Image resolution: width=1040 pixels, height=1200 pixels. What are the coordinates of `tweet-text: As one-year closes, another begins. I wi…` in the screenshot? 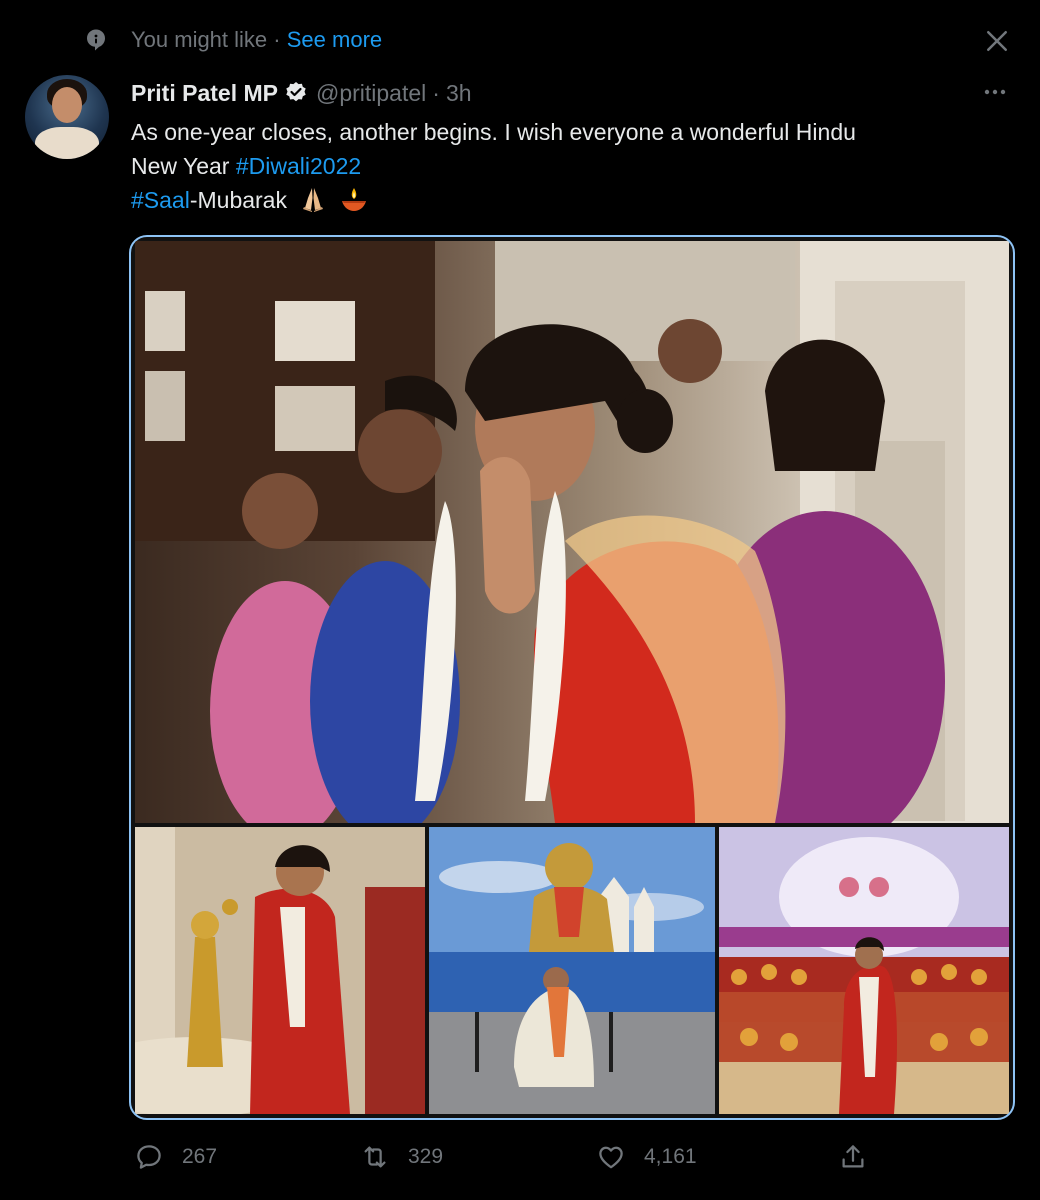 It's located at (571, 166).